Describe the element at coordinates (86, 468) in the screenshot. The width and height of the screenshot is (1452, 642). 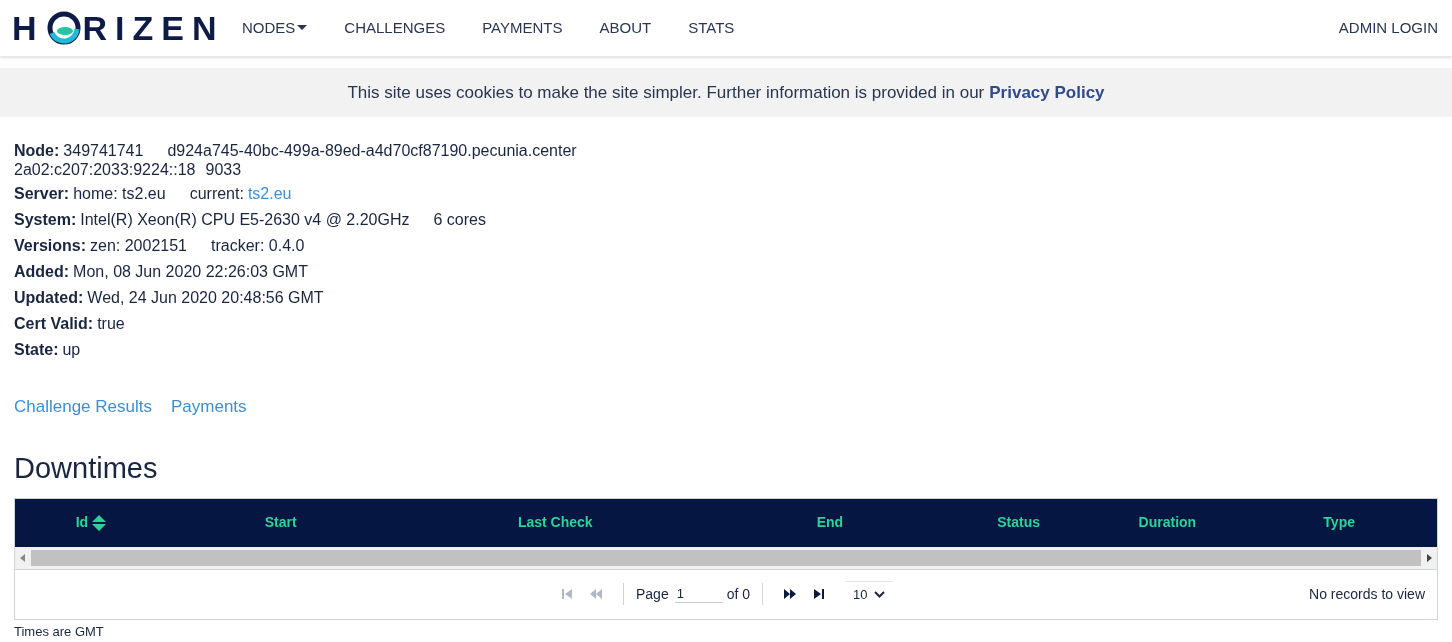
I see `section-heading: Downtimes` at that location.